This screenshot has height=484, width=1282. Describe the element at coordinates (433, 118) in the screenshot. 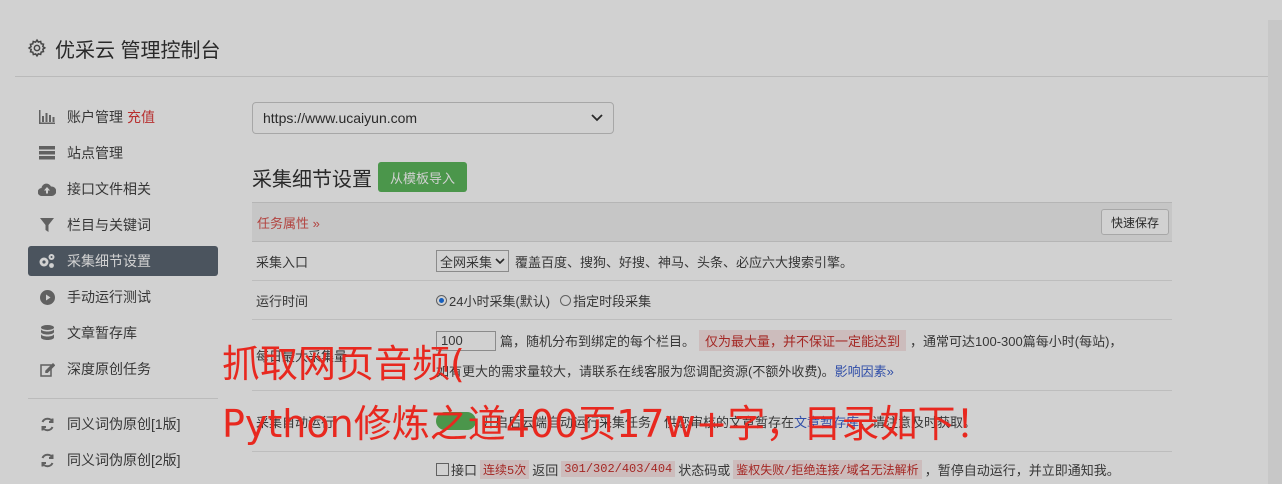

I see `site-select: https://www.ucaiyun.com` at that location.